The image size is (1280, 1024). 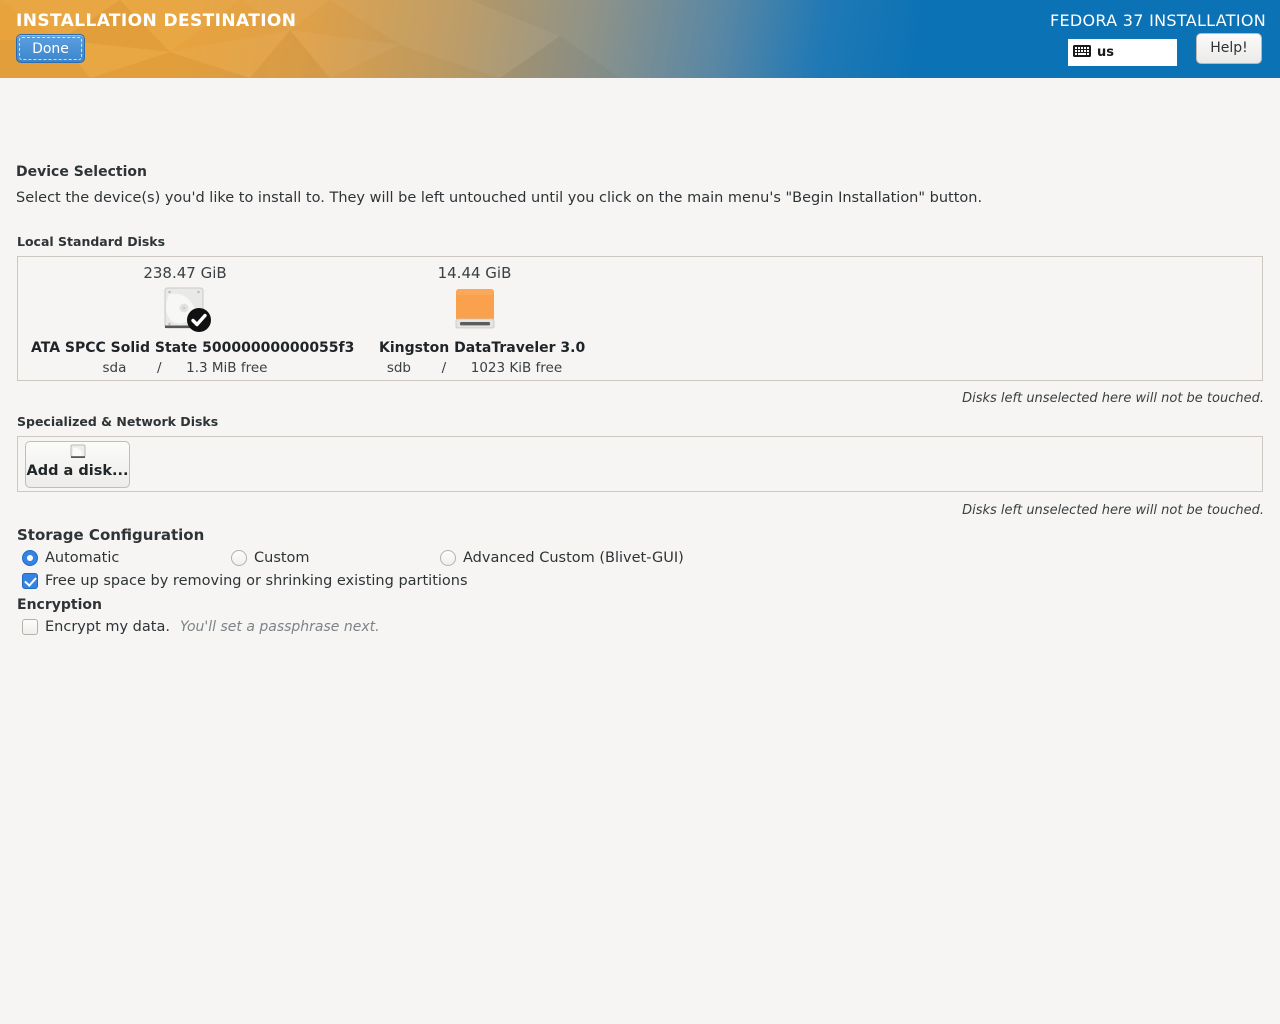 I want to click on specialized-disks-panel, so click(x=640, y=464).